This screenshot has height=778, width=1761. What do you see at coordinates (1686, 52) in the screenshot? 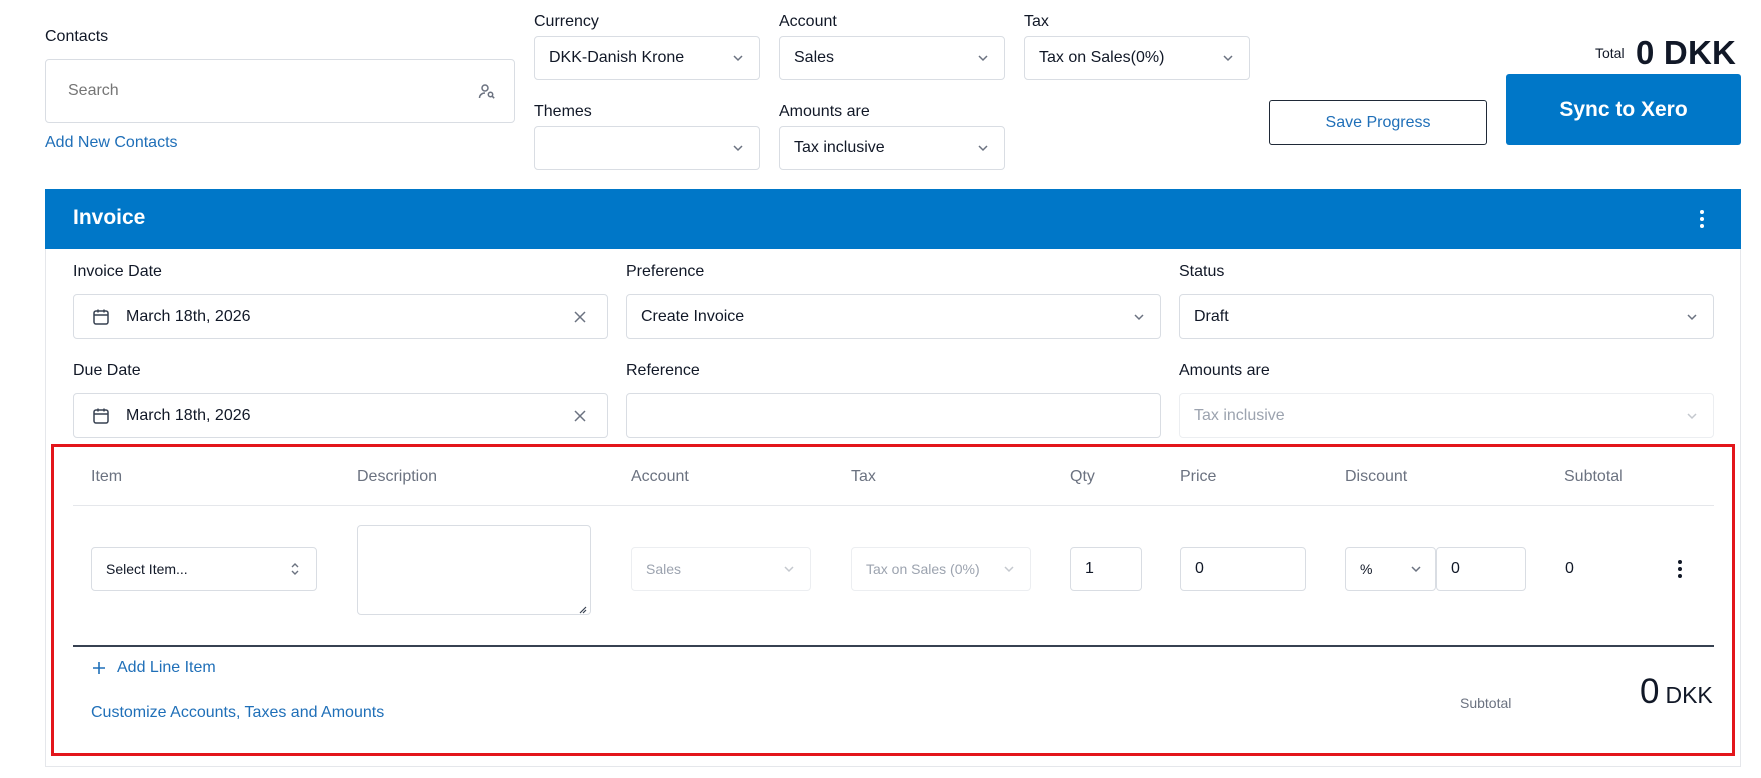
I see `total-value: 0 DKK` at bounding box center [1686, 52].